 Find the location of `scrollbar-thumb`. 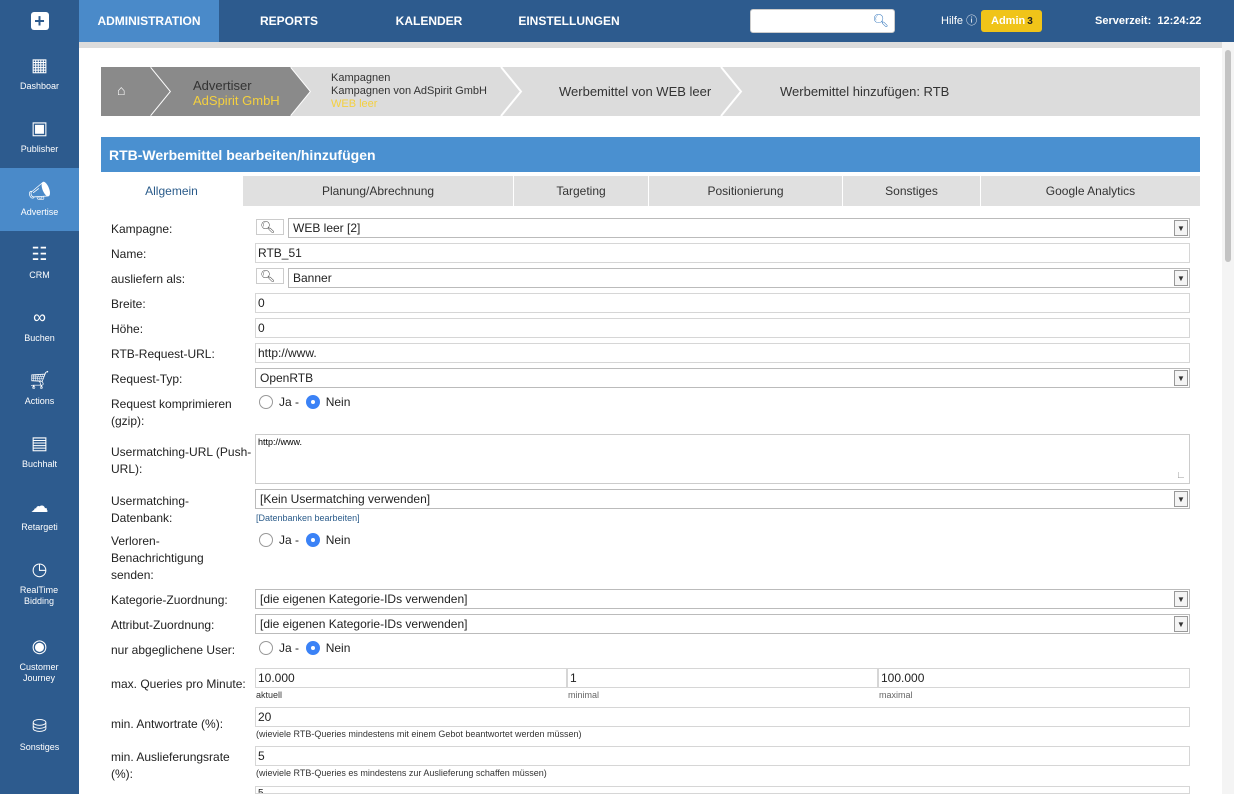

scrollbar-thumb is located at coordinates (1228, 156).